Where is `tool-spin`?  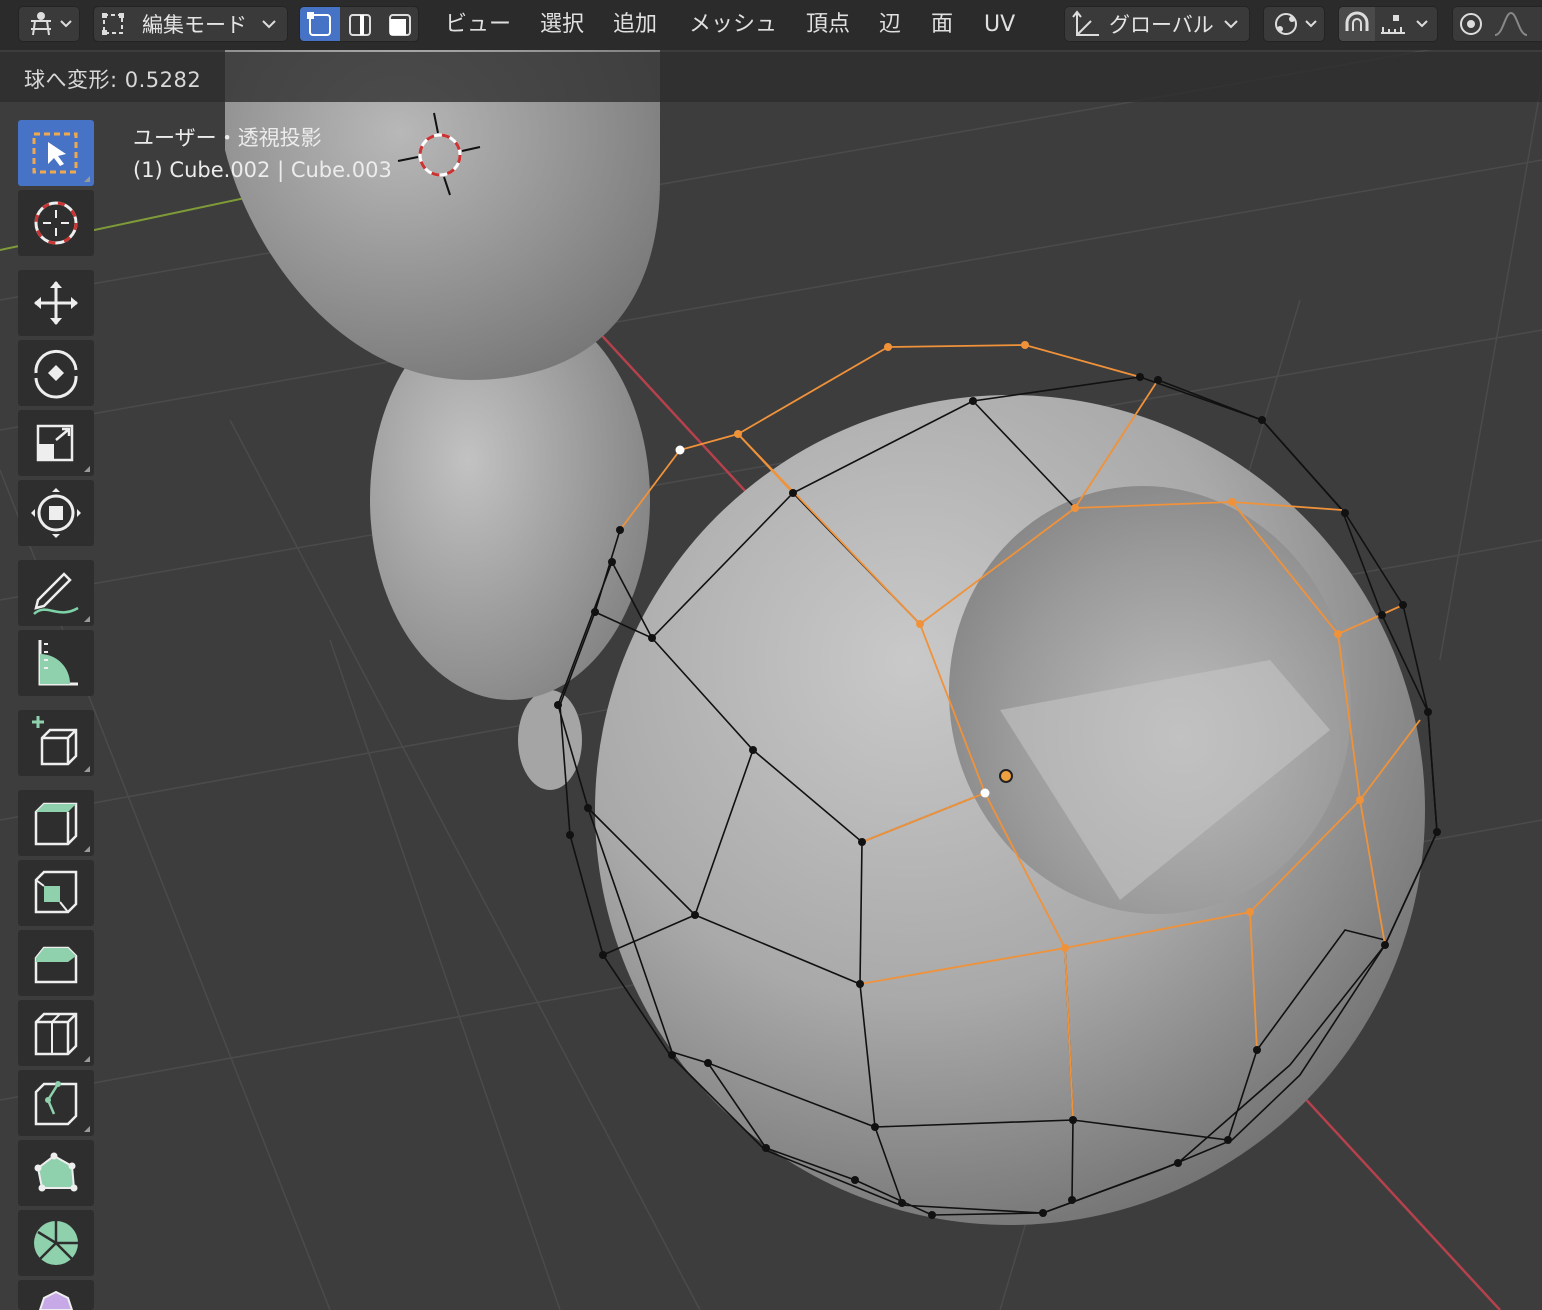 tool-spin is located at coordinates (56, 1243).